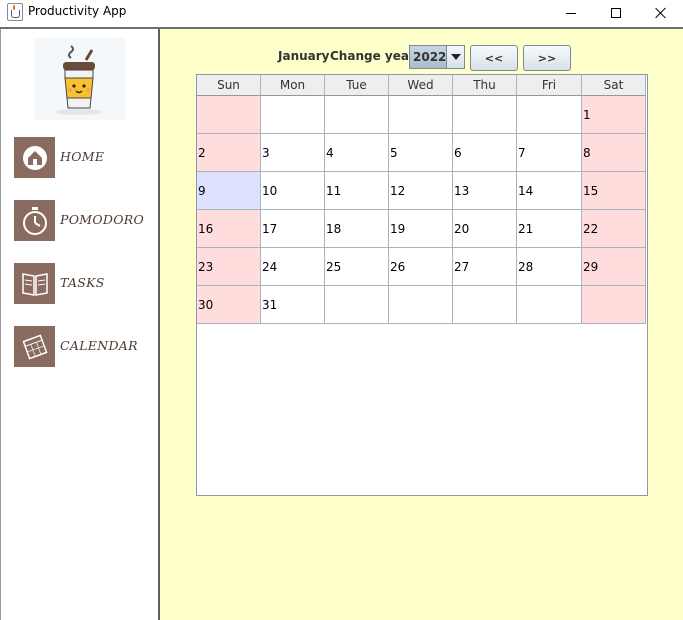 This screenshot has width=683, height=620. What do you see at coordinates (357, 229) in the screenshot?
I see `calendar-day-cell: 18` at bounding box center [357, 229].